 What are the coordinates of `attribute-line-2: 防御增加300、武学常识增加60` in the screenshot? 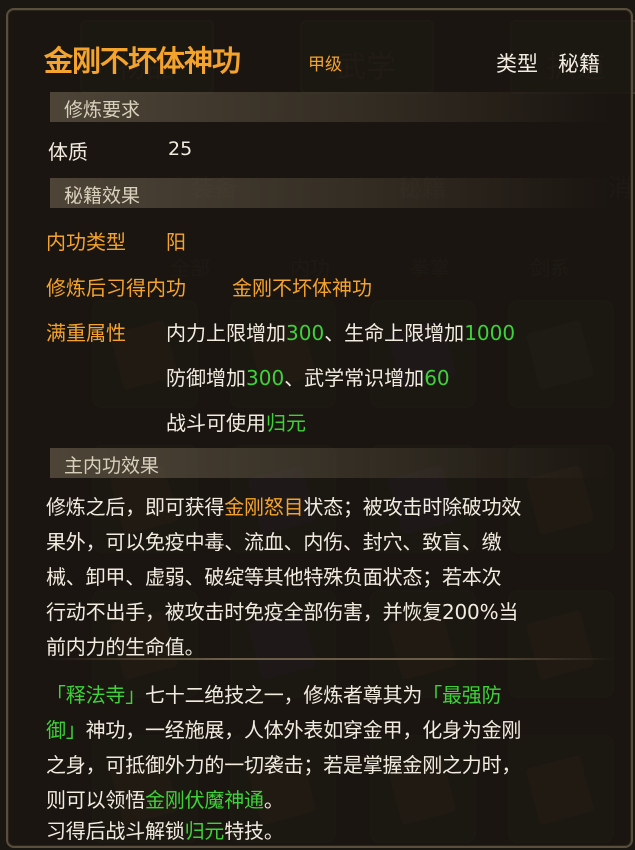 It's located at (308, 376).